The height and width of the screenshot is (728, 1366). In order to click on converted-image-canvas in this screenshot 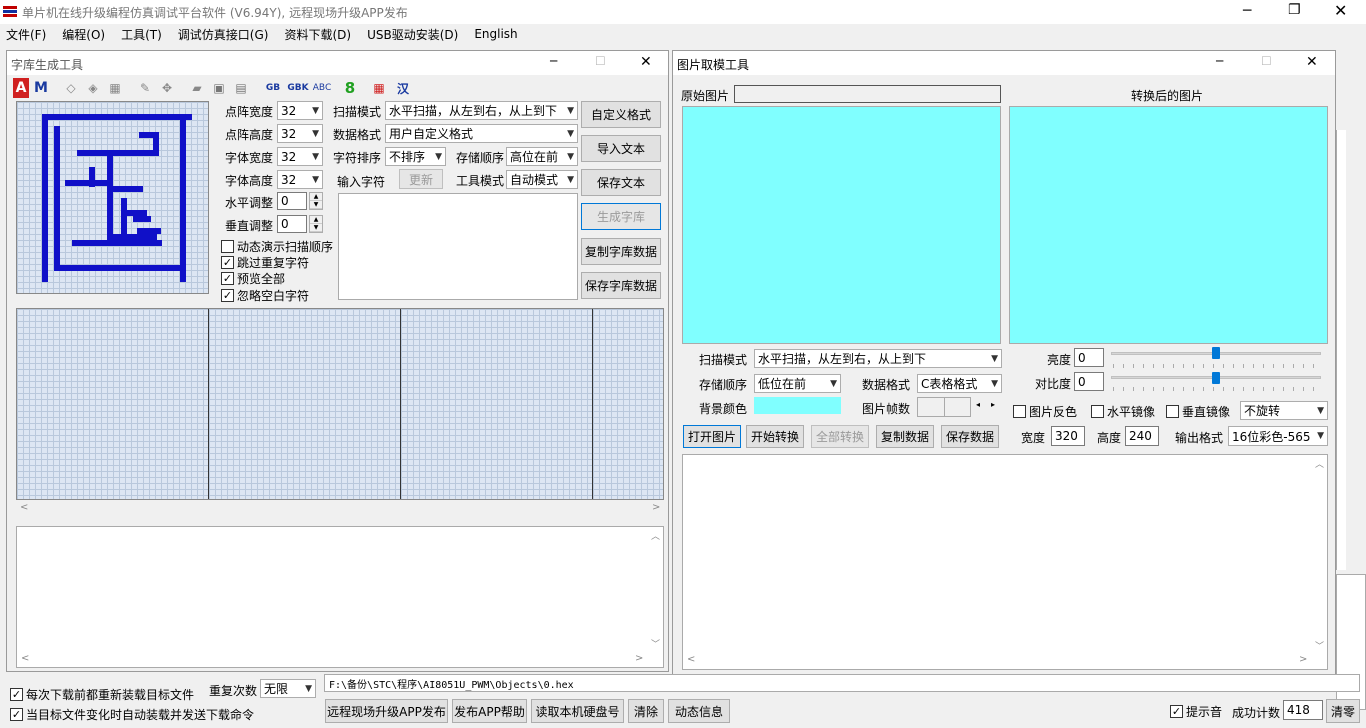, I will do `click(1168, 225)`.